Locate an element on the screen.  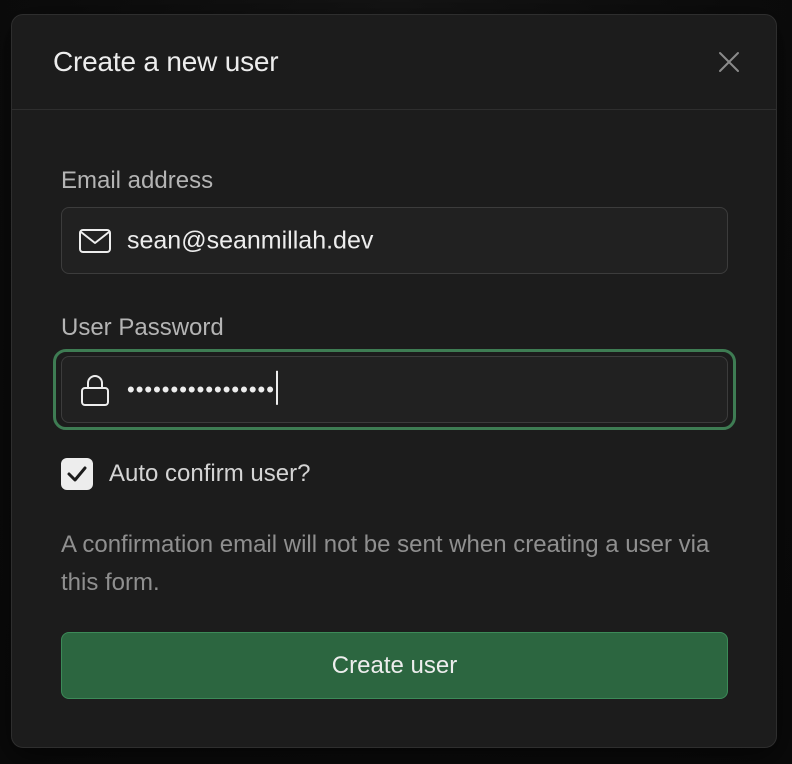
password-dots: ••••••••••••••••• is located at coordinates (201, 389).